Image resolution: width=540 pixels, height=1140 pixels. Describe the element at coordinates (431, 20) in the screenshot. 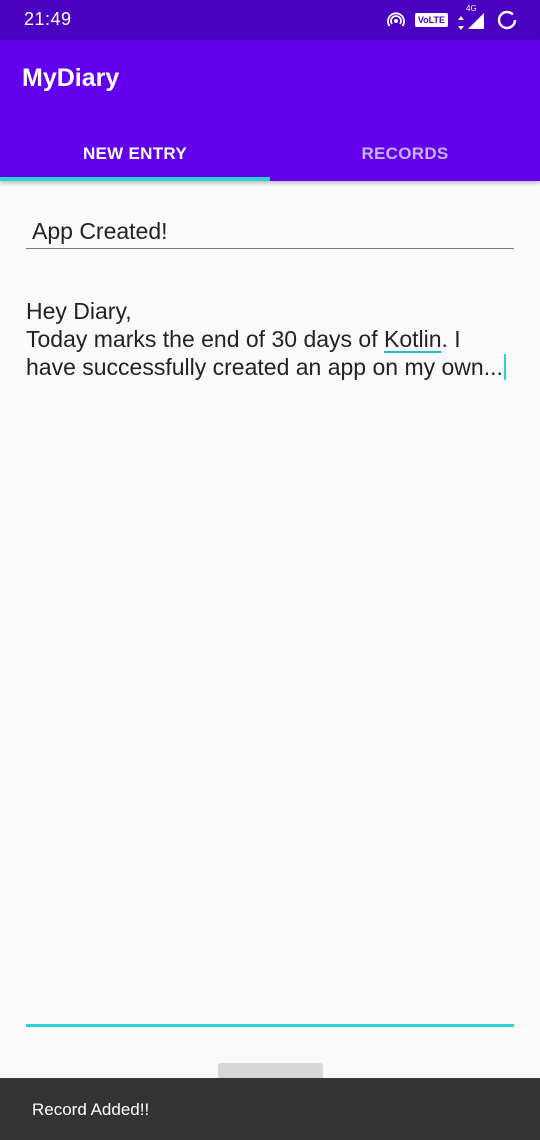

I see `volte-icon: VoLTE` at that location.